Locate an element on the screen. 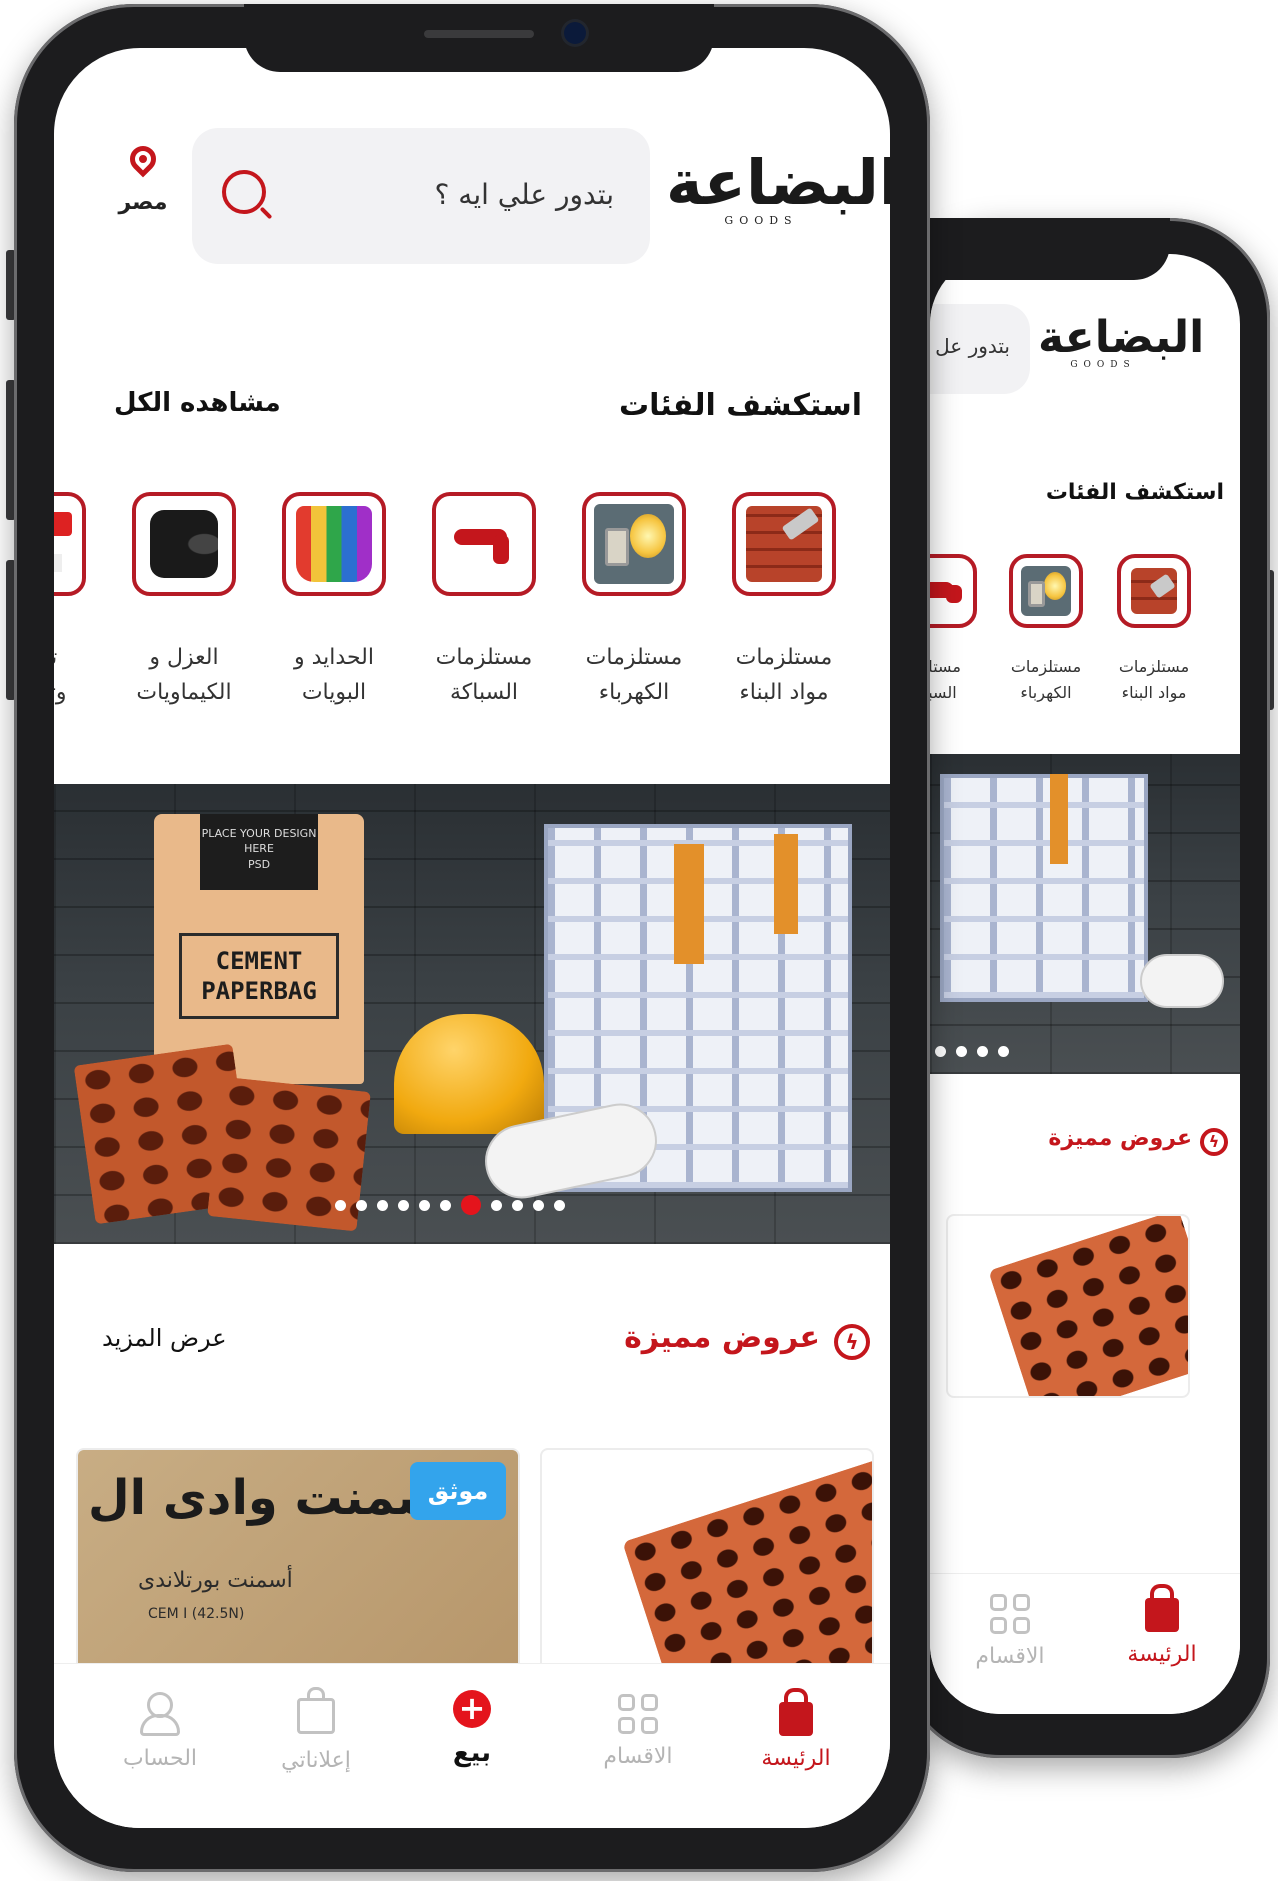  cement-title: أسمنت وادى ال is located at coordinates (274, 1498).